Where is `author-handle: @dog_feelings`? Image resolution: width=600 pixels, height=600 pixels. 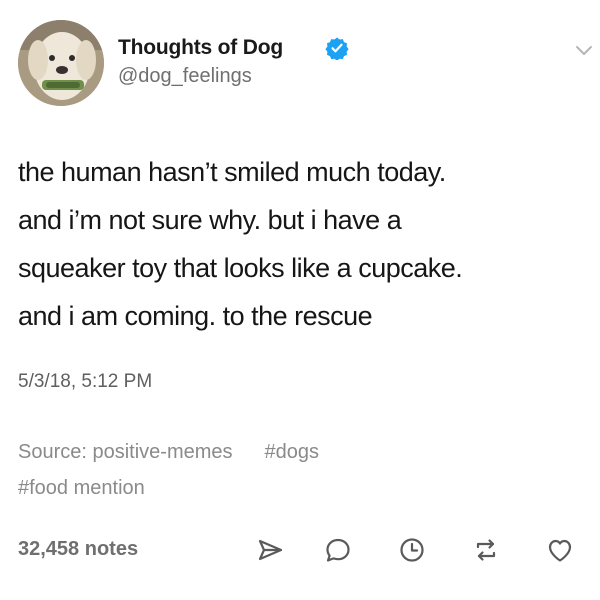
author-handle: @dog_feelings is located at coordinates (185, 76).